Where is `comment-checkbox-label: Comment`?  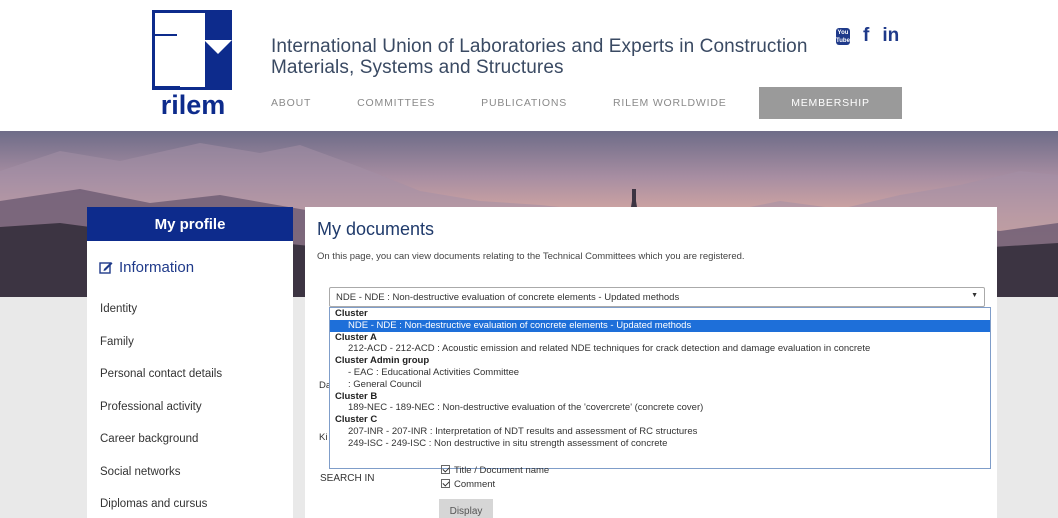 comment-checkbox-label: Comment is located at coordinates (475, 484).